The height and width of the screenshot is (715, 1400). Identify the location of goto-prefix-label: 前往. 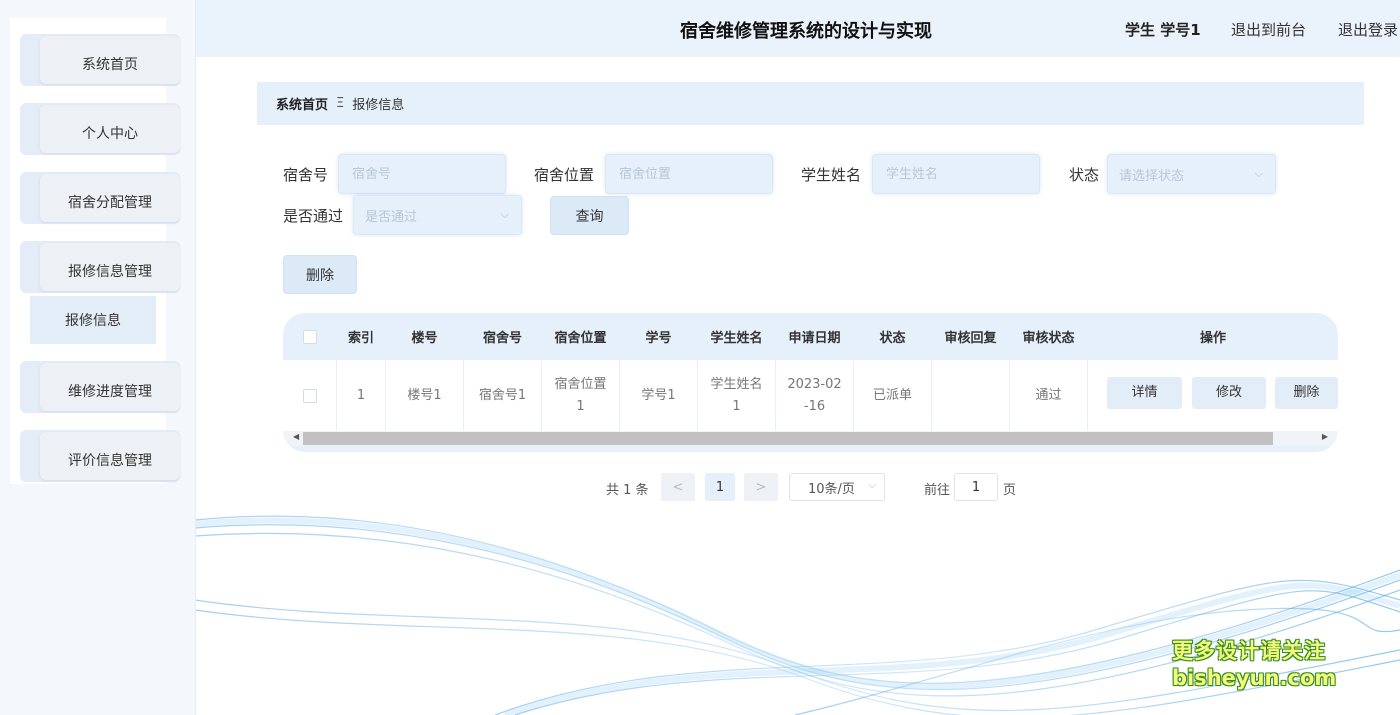
(937, 490).